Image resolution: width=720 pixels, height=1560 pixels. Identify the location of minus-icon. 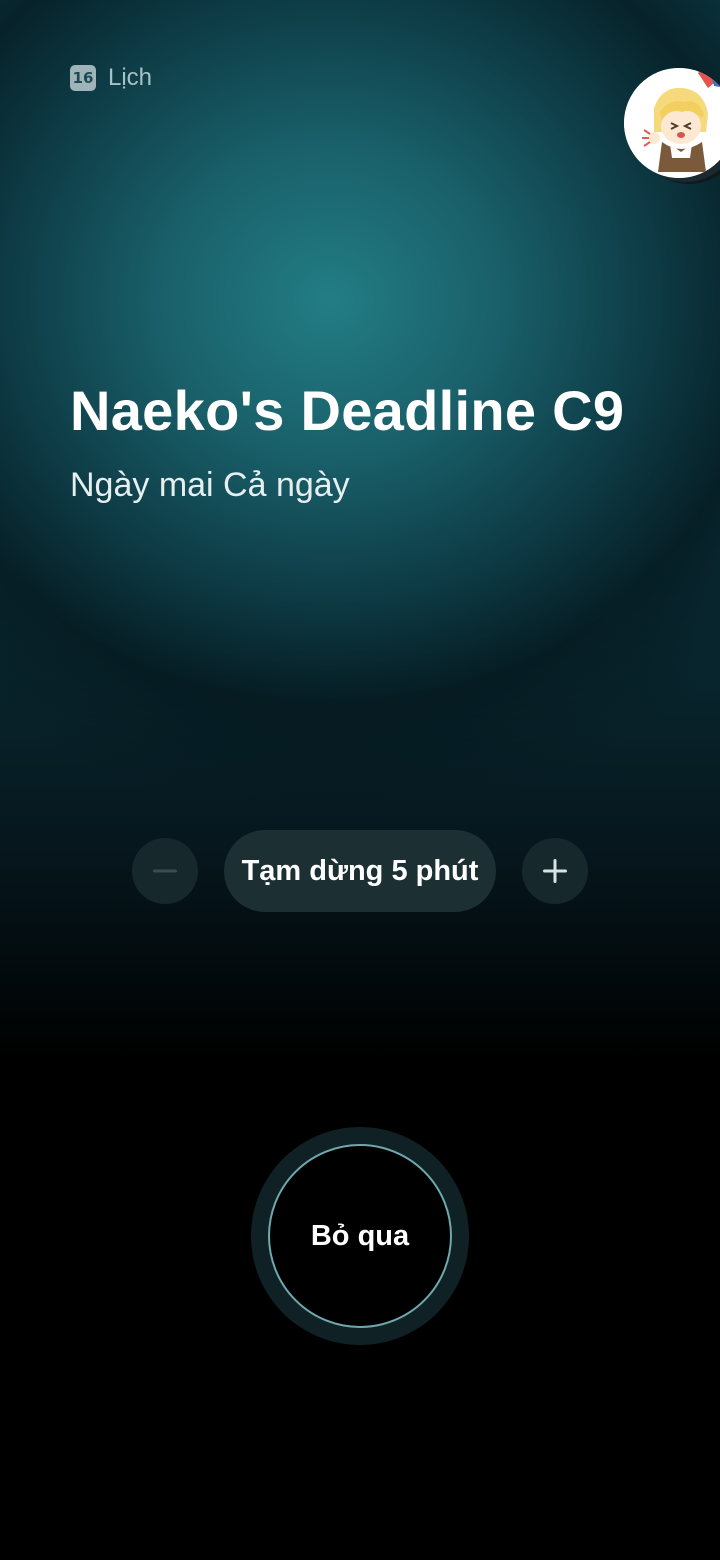
(165, 871).